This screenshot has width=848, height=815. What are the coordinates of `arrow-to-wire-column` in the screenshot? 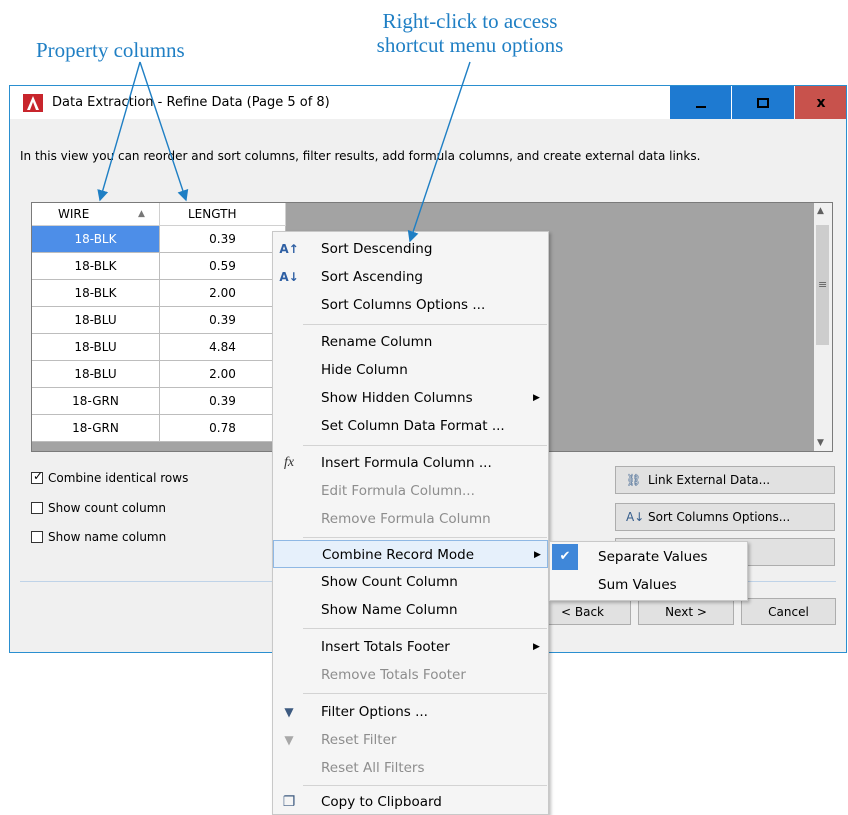 It's located at (119, 131).